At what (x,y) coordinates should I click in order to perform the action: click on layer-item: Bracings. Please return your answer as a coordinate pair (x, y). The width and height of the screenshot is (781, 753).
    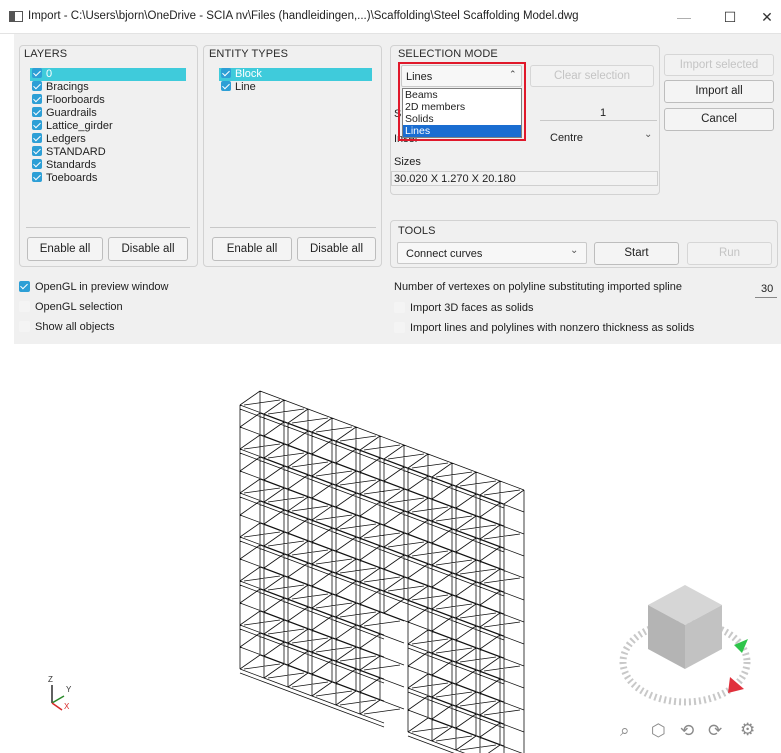
    Looking at the image, I should click on (108, 87).